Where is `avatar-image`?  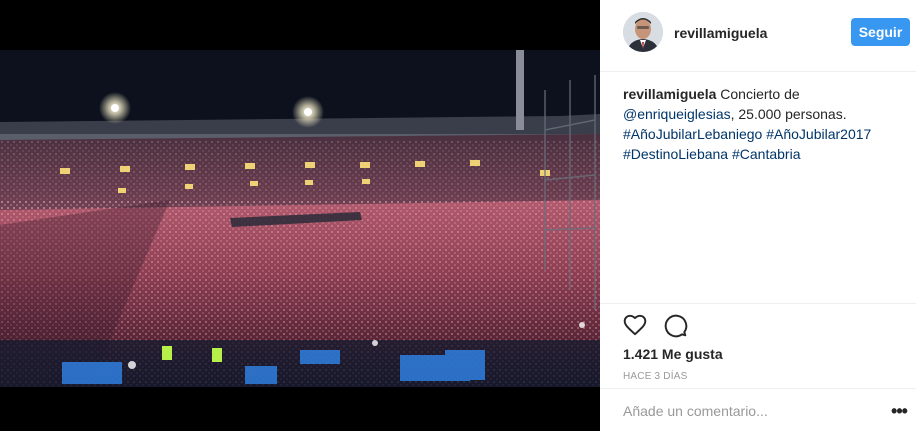
avatar-image is located at coordinates (643, 32).